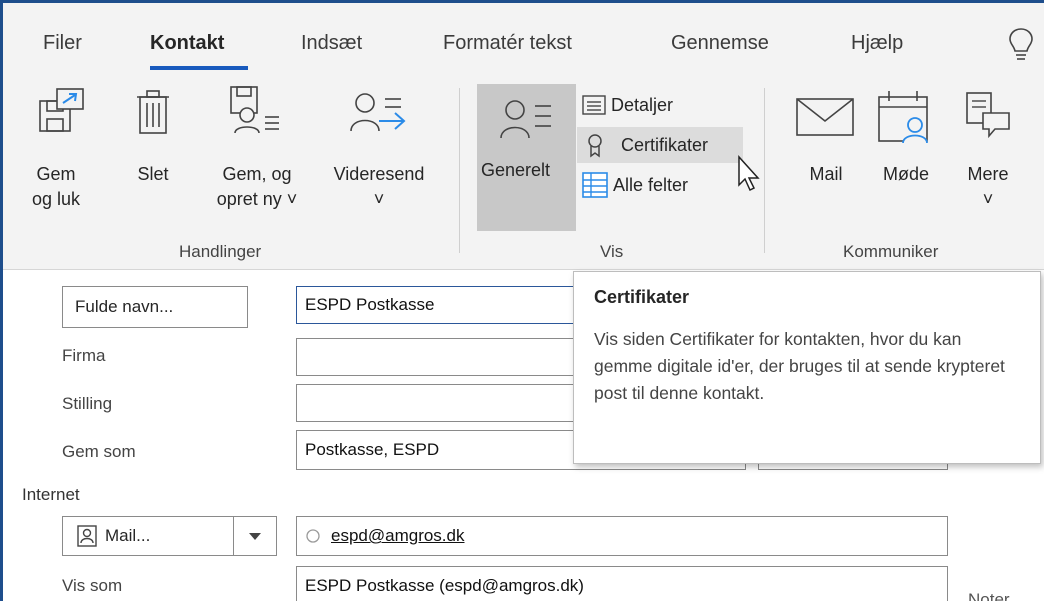  I want to click on certifikater-label: Certifikater, so click(665, 144).